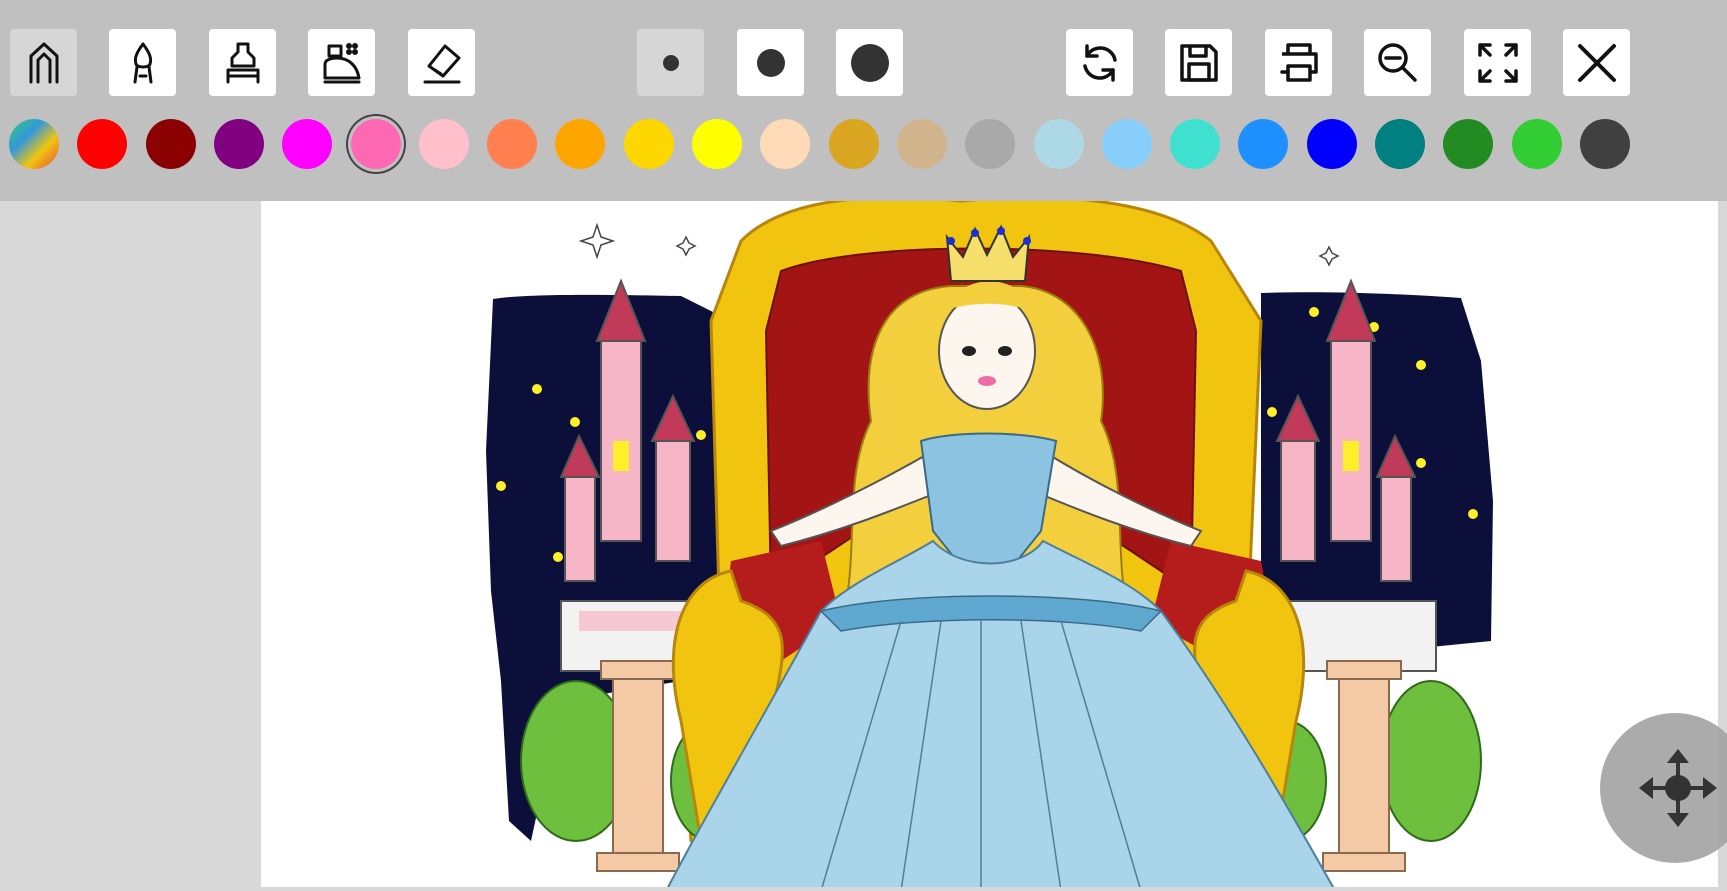 This screenshot has height=891, width=1727. I want to click on princess-face, so click(987, 351).